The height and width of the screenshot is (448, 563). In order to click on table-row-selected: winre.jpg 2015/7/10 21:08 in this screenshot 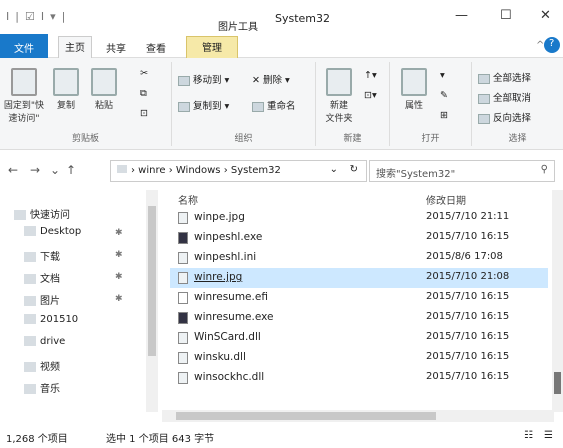, I will do `click(359, 278)`.